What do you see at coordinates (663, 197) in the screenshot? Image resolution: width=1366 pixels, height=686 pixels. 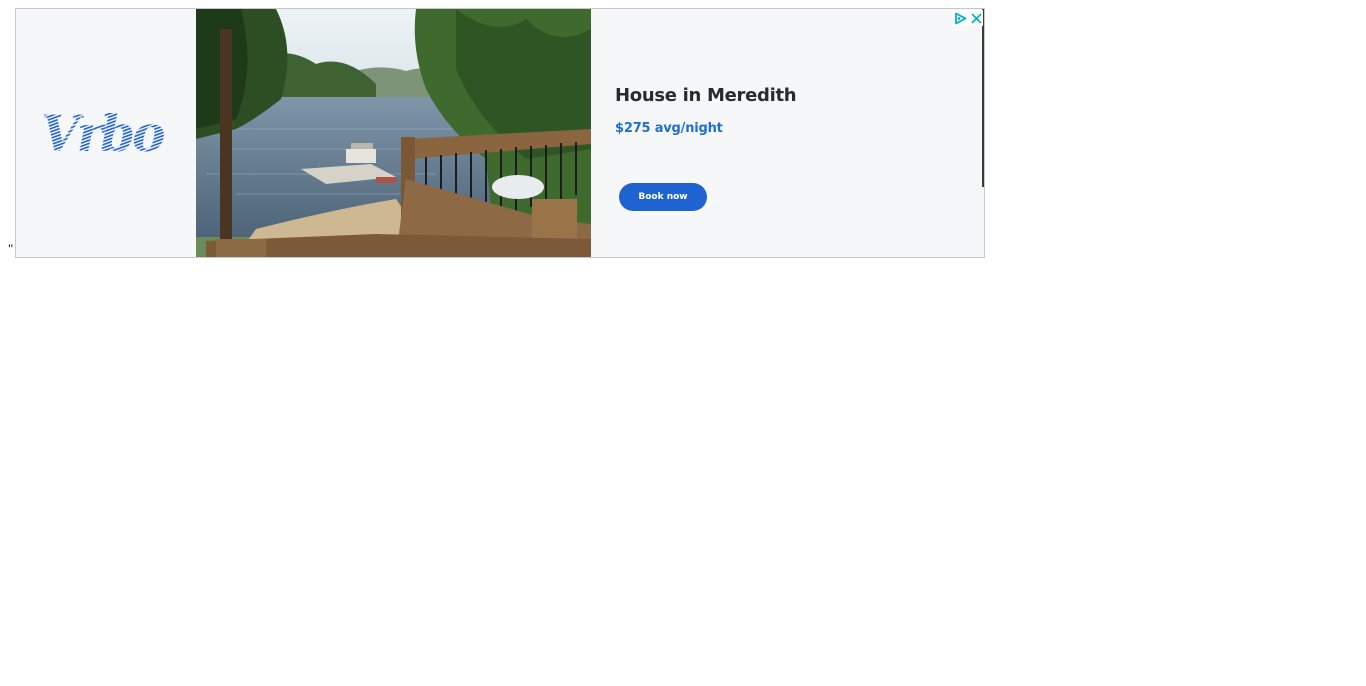 I see `book-now-button: Book now` at bounding box center [663, 197].